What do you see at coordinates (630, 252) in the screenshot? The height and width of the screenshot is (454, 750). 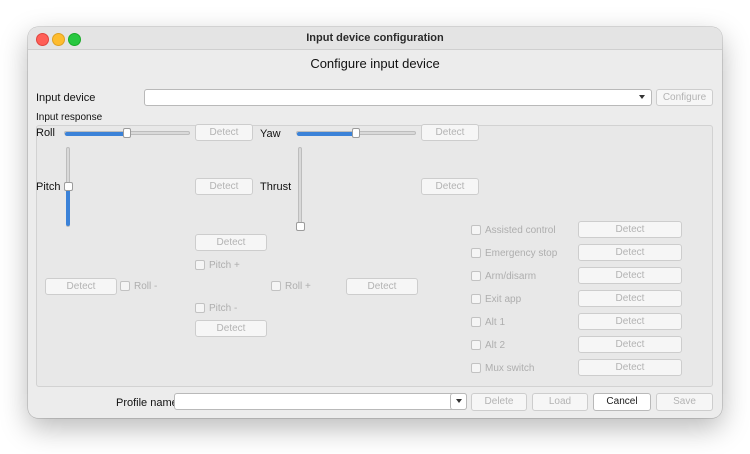 I see `emergency-stop-detect-button: Detect` at bounding box center [630, 252].